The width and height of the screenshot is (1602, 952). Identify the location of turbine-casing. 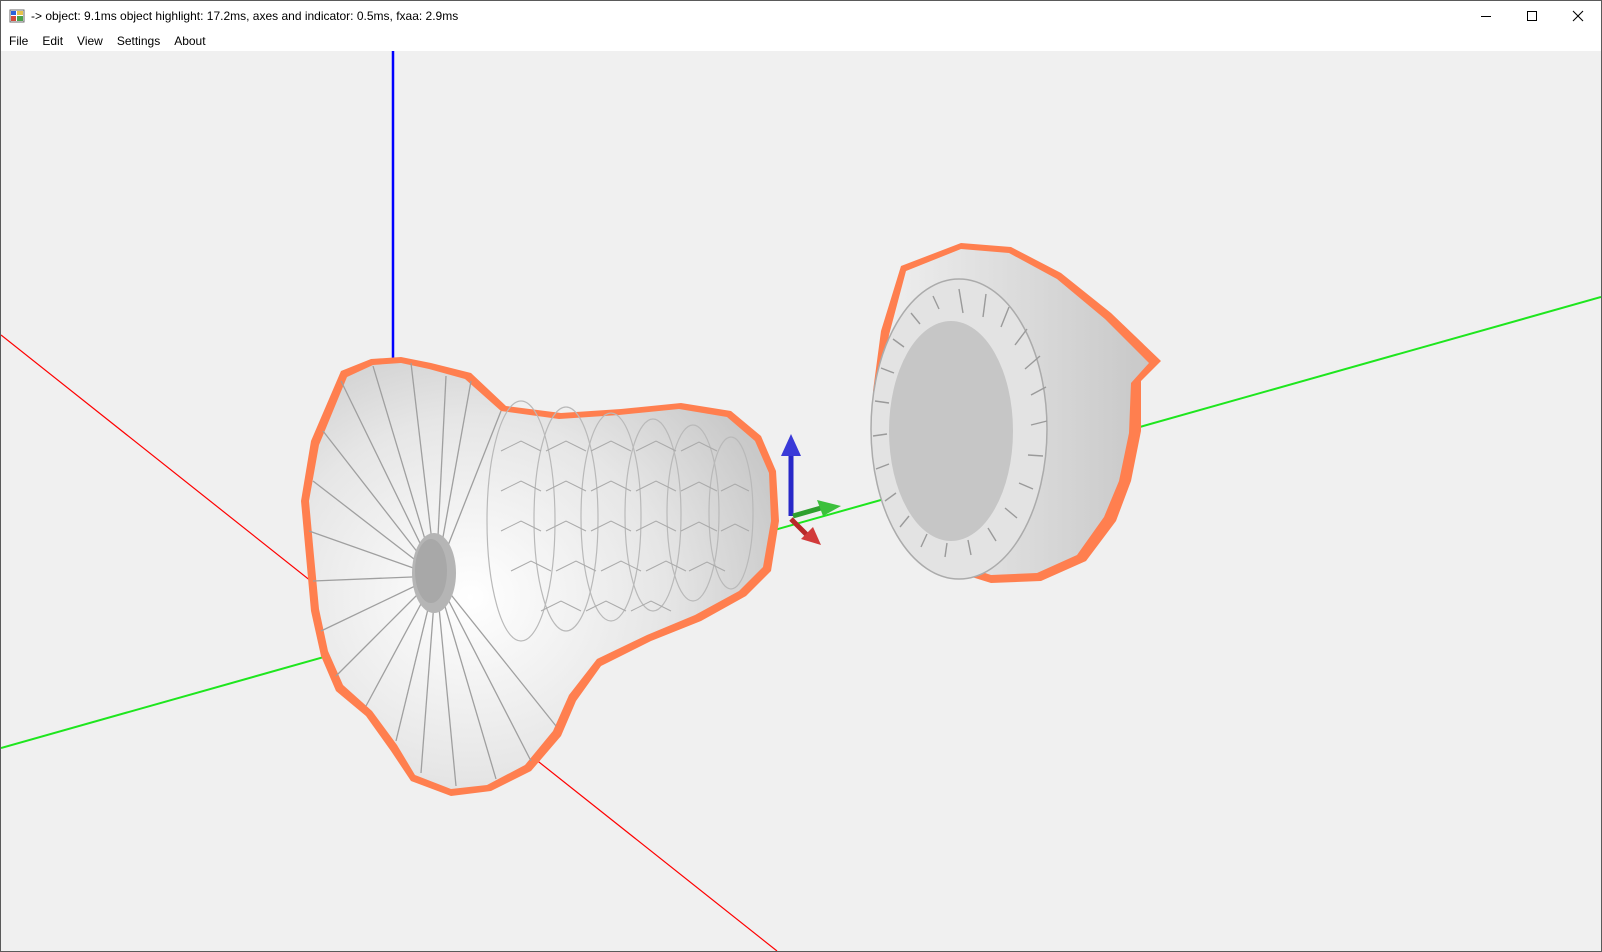
(1015, 413).